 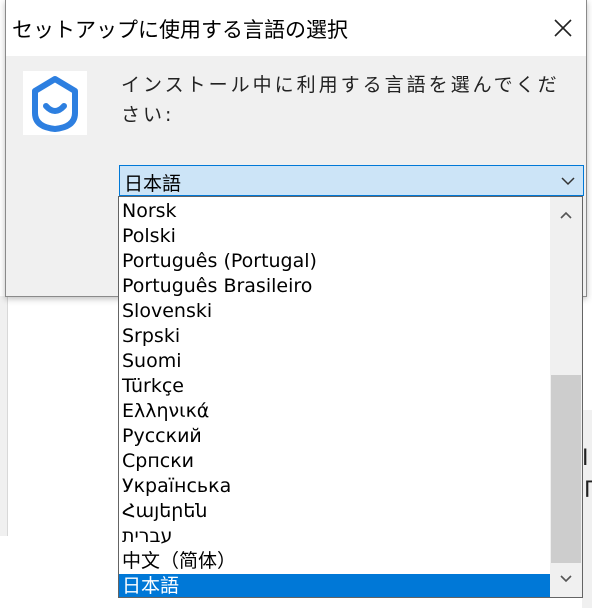 I want to click on language-option: Polski, so click(x=335, y=236).